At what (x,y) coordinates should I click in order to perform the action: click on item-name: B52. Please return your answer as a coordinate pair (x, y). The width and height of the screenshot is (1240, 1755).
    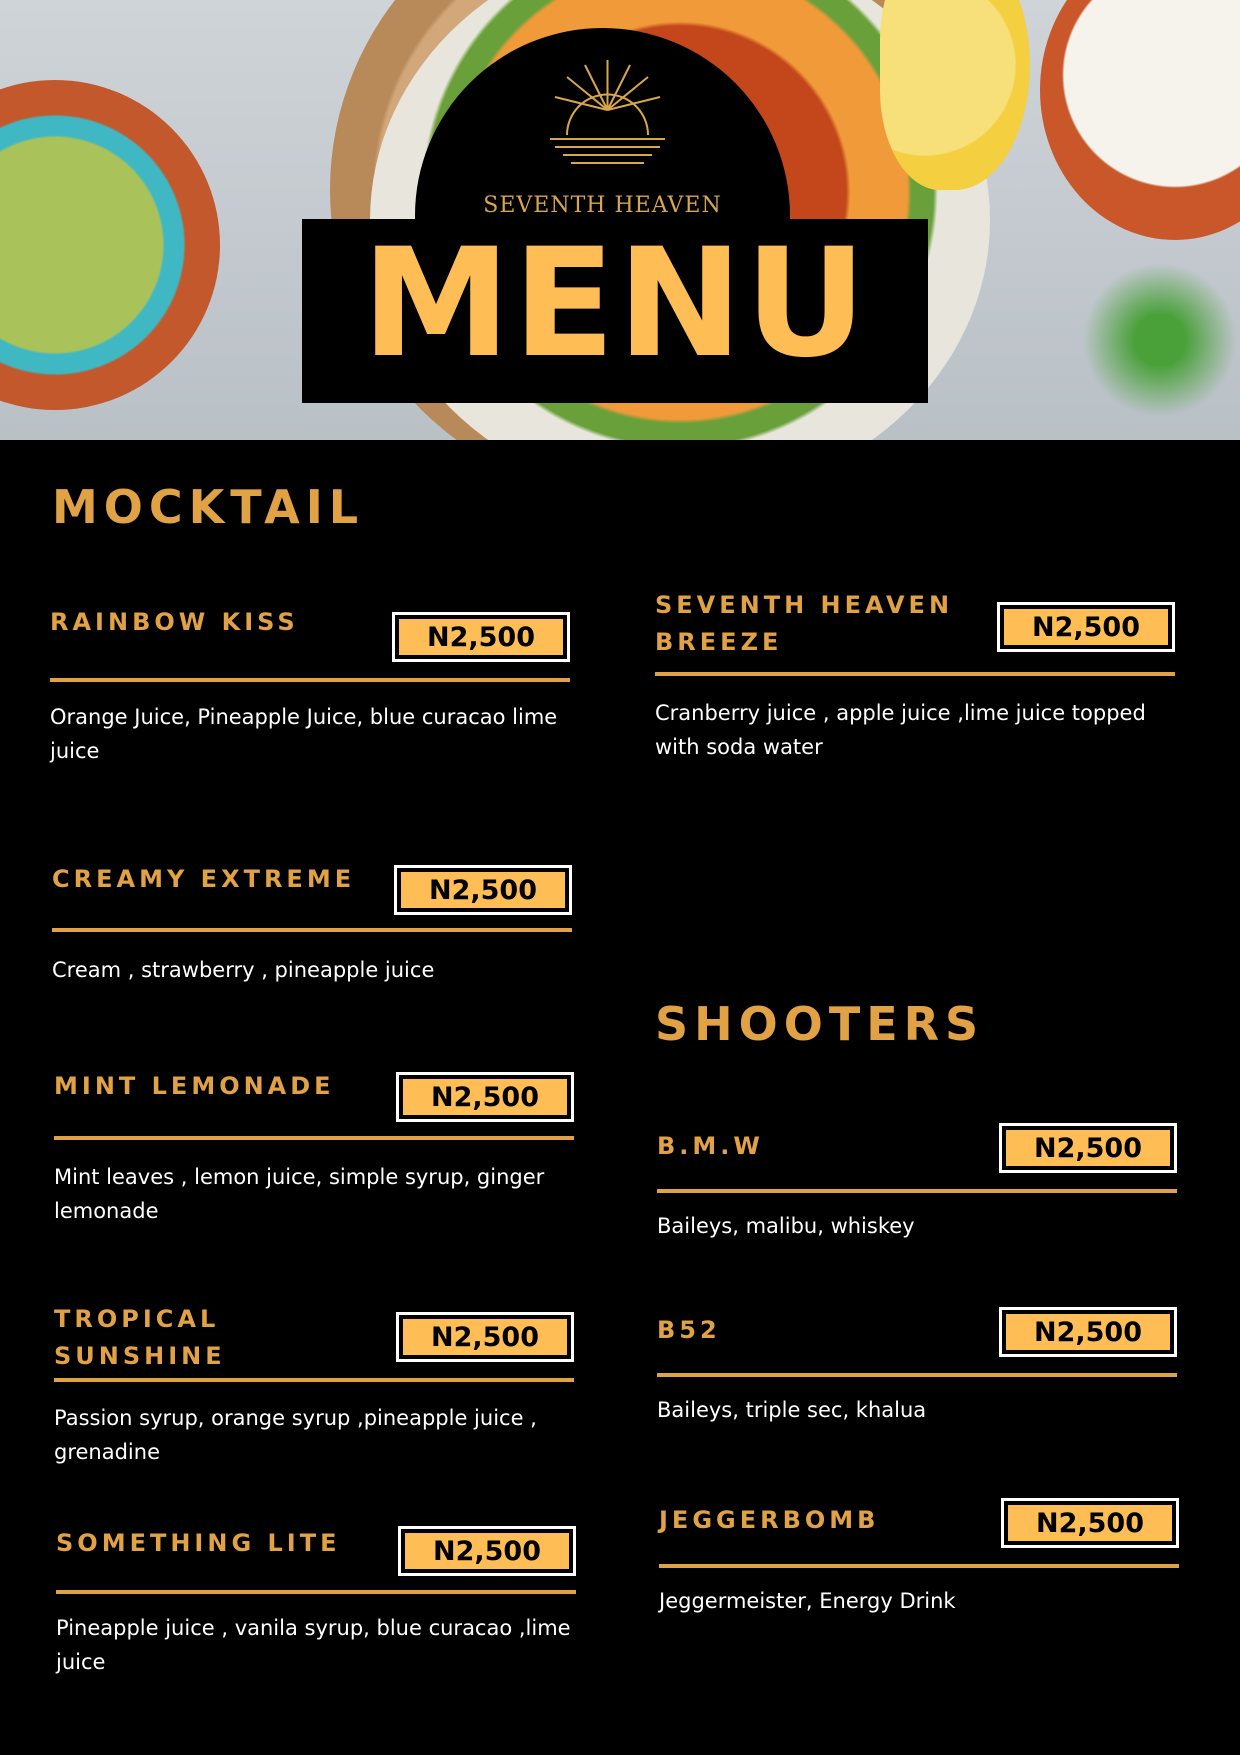
    Looking at the image, I should click on (689, 1330).